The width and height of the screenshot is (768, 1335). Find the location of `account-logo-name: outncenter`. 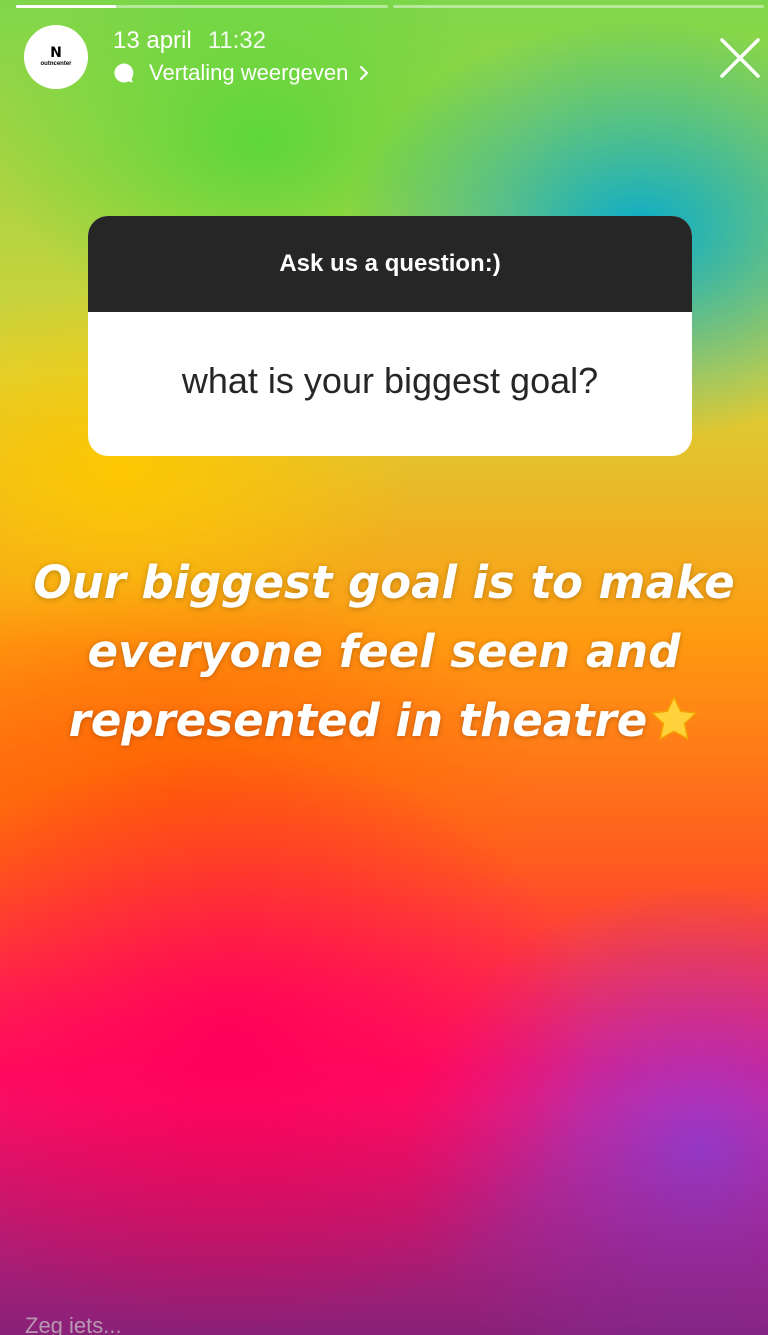

account-logo-name: outncenter is located at coordinates (56, 64).